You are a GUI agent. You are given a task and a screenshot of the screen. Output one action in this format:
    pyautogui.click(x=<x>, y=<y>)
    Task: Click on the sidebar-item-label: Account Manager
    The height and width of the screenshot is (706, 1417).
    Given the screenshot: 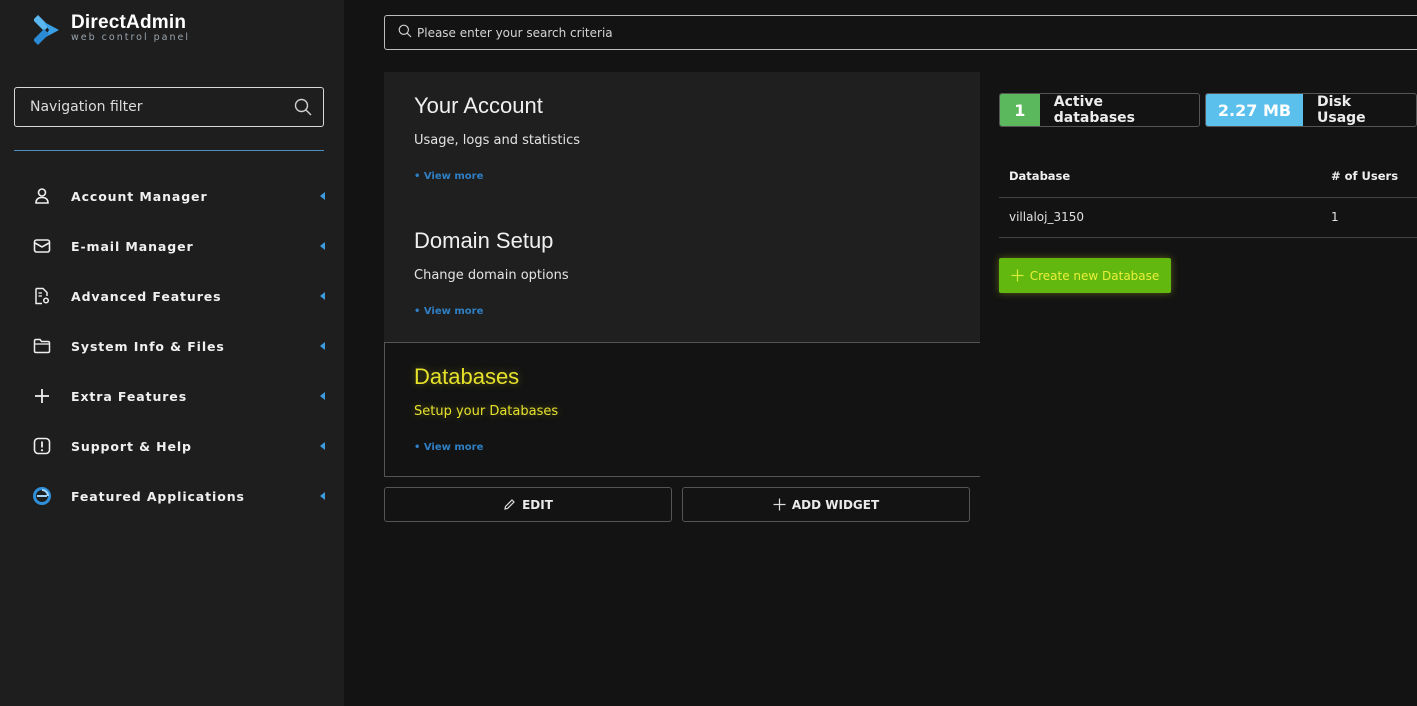 What is the action you would take?
    pyautogui.click(x=139, y=196)
    